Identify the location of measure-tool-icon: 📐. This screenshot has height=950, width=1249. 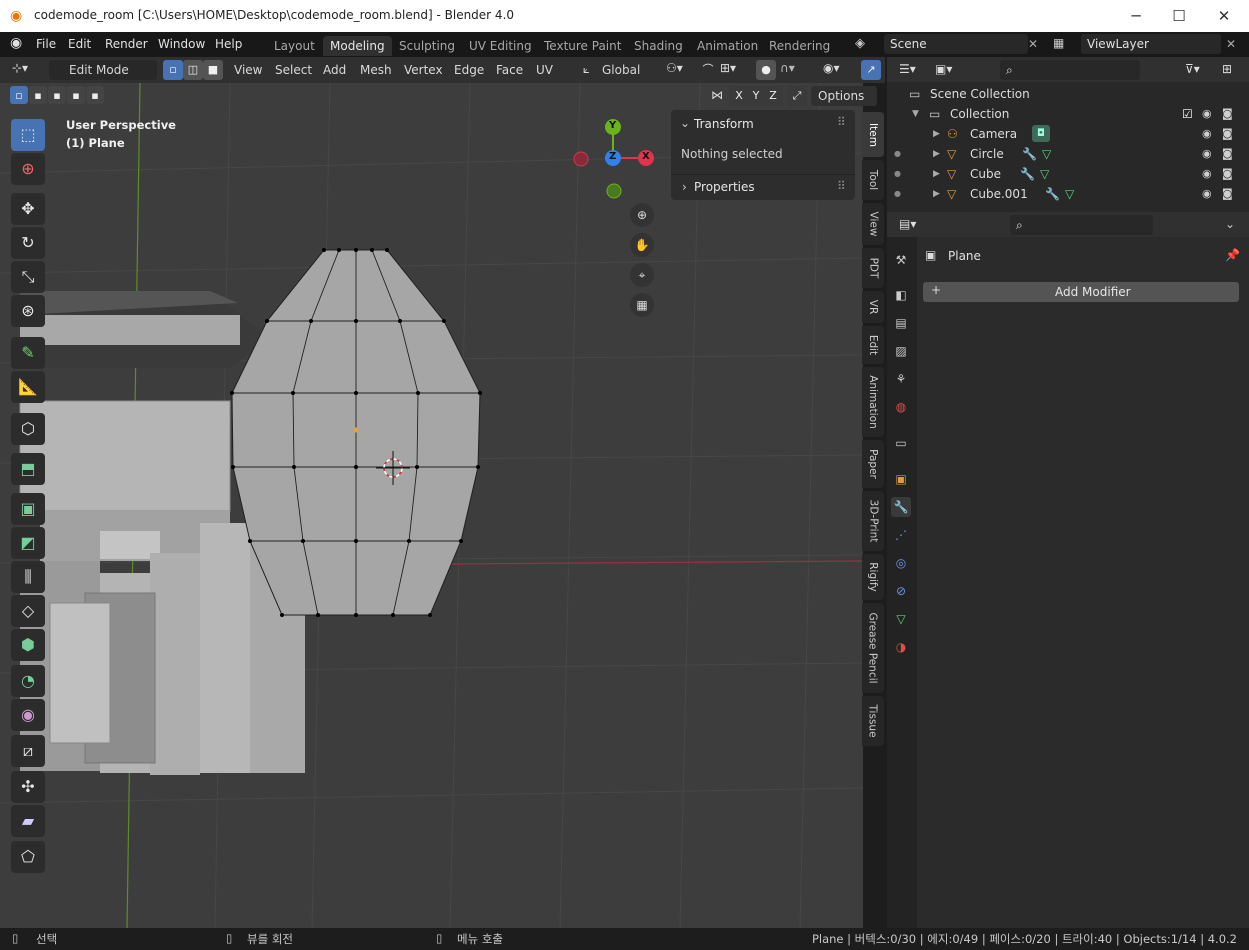
(28, 387).